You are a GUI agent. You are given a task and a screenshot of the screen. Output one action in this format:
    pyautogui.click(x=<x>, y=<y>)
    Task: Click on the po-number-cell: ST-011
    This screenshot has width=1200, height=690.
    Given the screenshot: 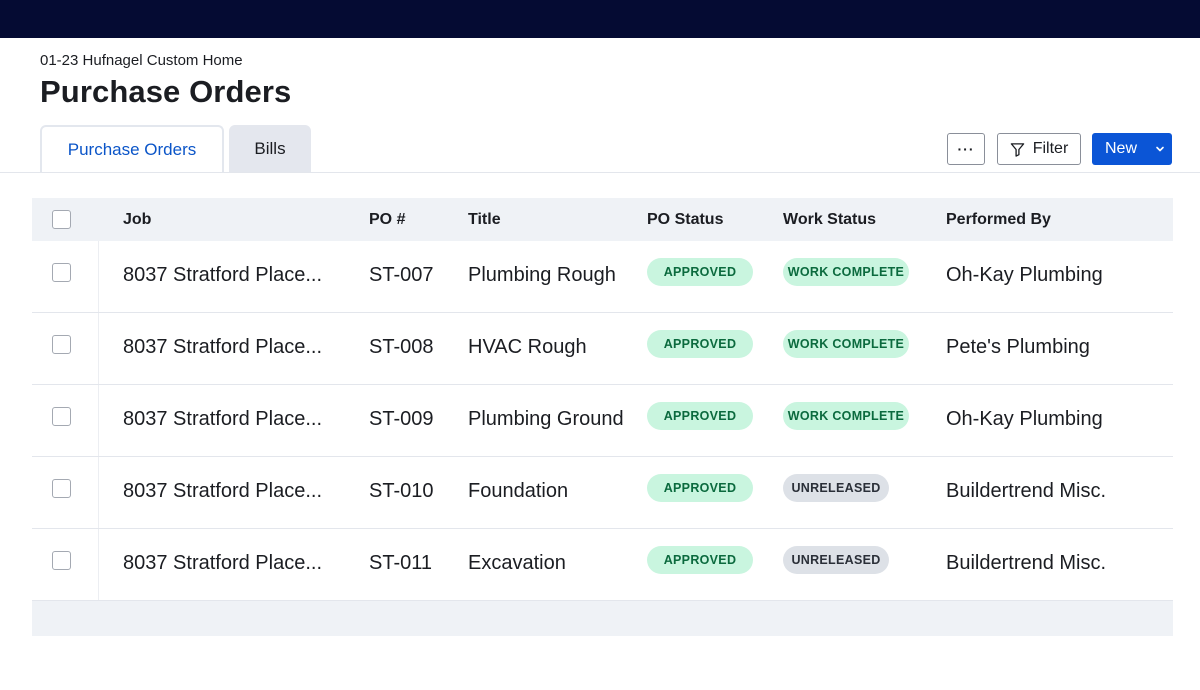 What is the action you would take?
    pyautogui.click(x=400, y=563)
    